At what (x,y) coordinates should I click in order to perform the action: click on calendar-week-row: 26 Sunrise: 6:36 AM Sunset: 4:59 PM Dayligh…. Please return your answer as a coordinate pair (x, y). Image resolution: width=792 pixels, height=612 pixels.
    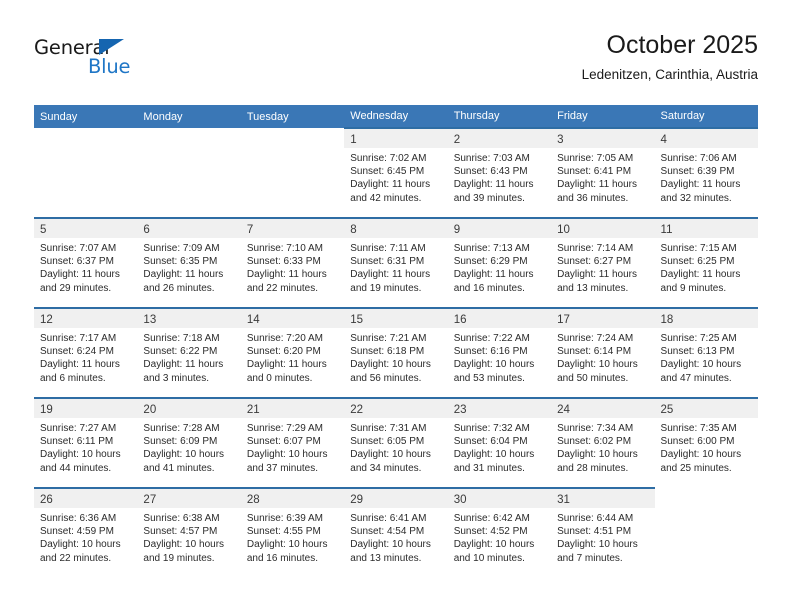
    Looking at the image, I should click on (396, 532).